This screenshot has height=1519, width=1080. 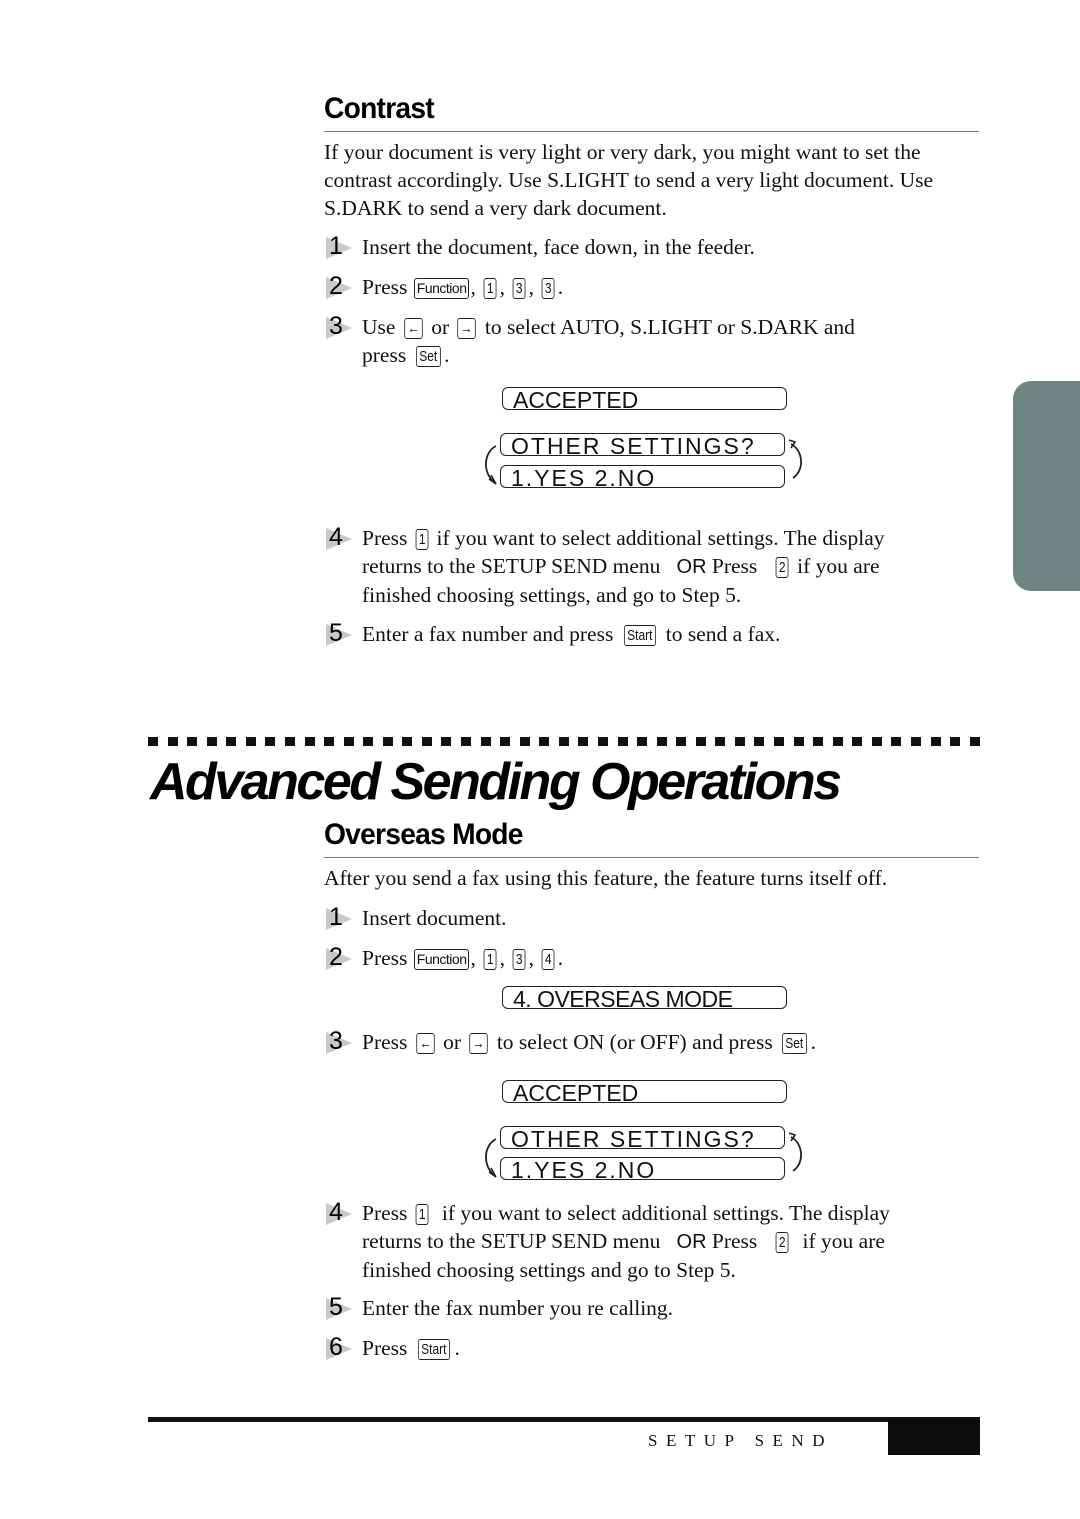 I want to click on step-text: returns to the SETUP SEND menu, so click(x=511, y=566).